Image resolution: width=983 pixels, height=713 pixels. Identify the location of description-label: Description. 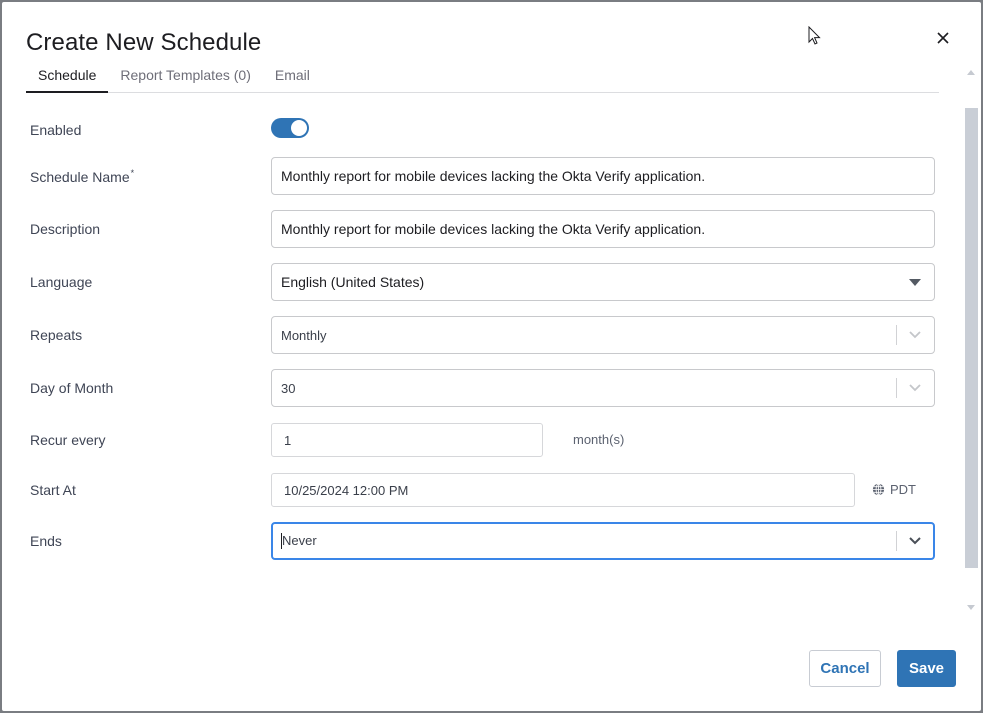
(65, 229).